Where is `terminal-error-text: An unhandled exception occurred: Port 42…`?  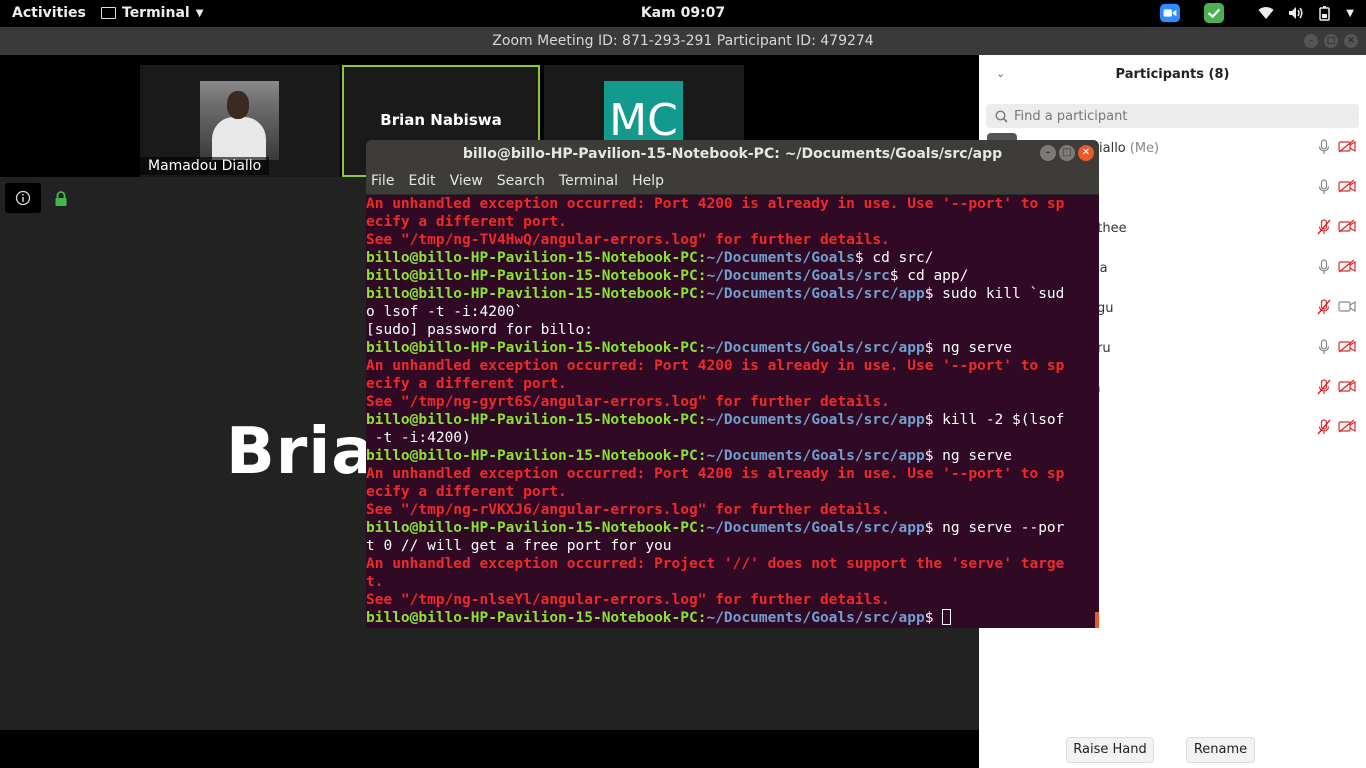
terminal-error-text: An unhandled exception occurred: Port 42… is located at coordinates (715, 474).